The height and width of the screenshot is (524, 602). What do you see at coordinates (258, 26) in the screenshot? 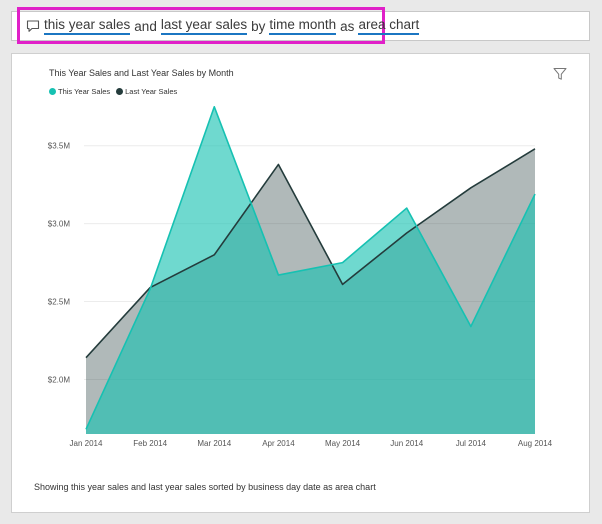
I see `qa-word-by: by` at bounding box center [258, 26].